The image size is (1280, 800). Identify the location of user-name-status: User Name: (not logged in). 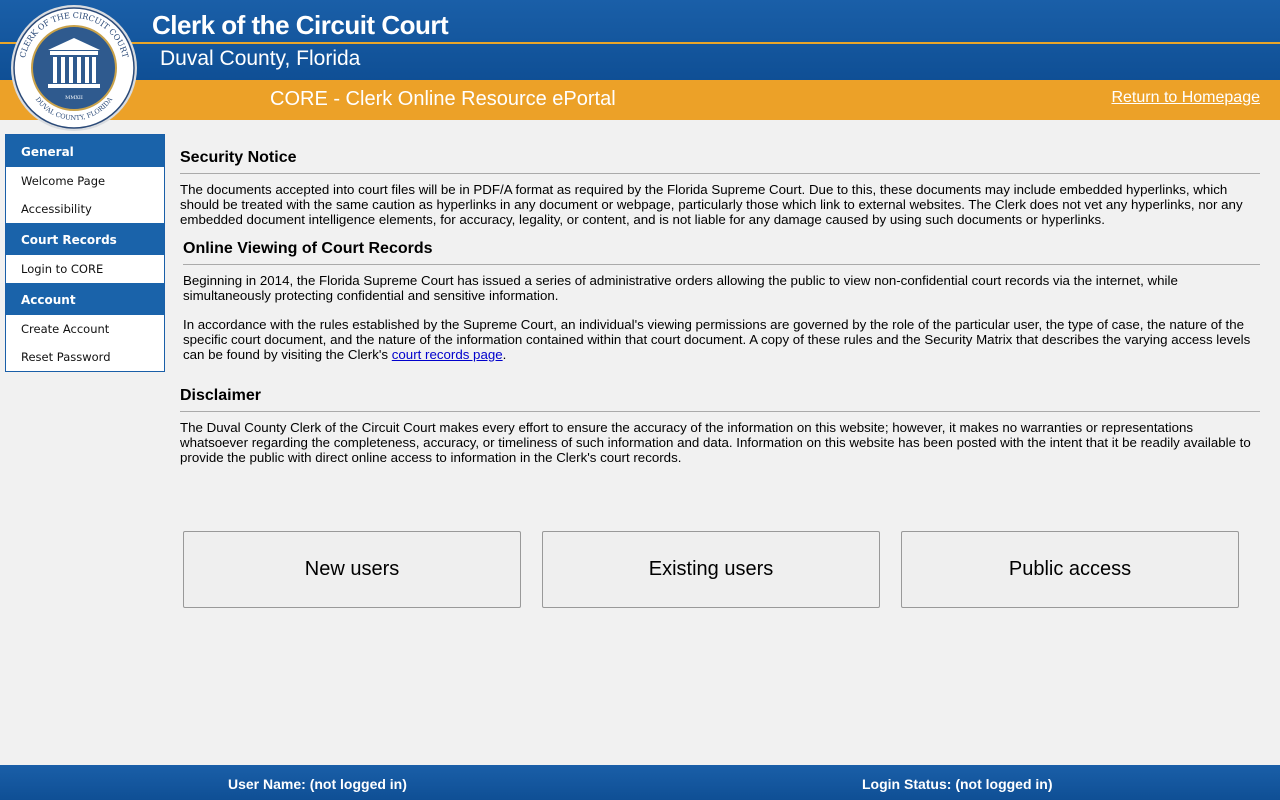
(317, 784).